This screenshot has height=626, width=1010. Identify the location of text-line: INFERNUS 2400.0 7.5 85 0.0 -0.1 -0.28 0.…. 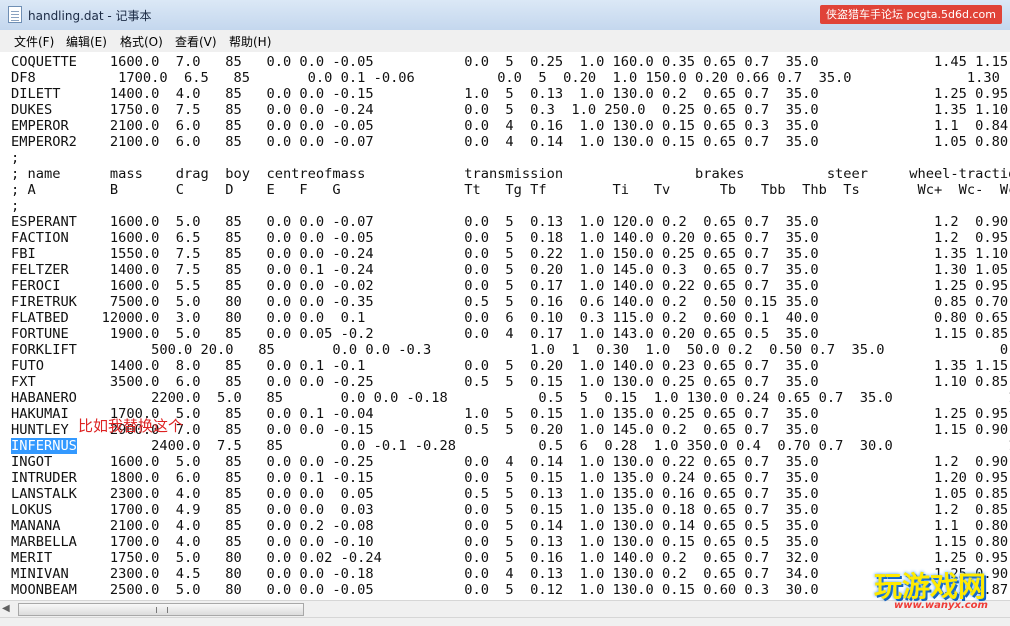
(510, 446).